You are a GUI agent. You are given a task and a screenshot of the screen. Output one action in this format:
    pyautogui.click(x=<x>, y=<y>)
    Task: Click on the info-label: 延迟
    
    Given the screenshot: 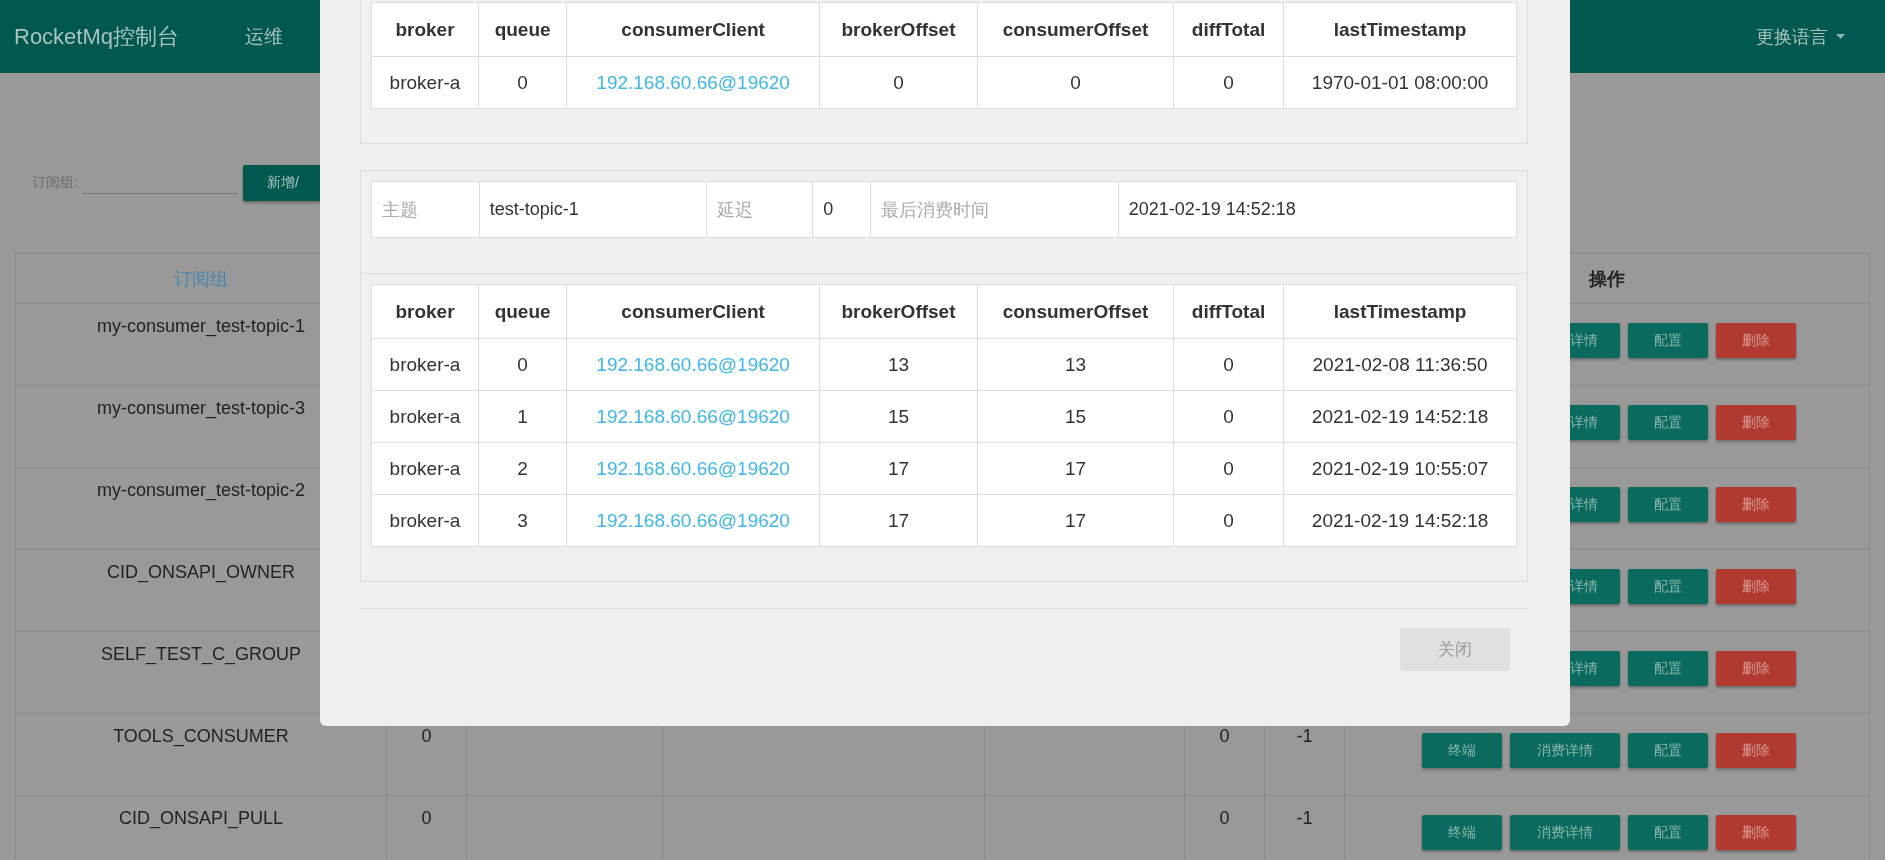 What is the action you would take?
    pyautogui.click(x=759, y=209)
    